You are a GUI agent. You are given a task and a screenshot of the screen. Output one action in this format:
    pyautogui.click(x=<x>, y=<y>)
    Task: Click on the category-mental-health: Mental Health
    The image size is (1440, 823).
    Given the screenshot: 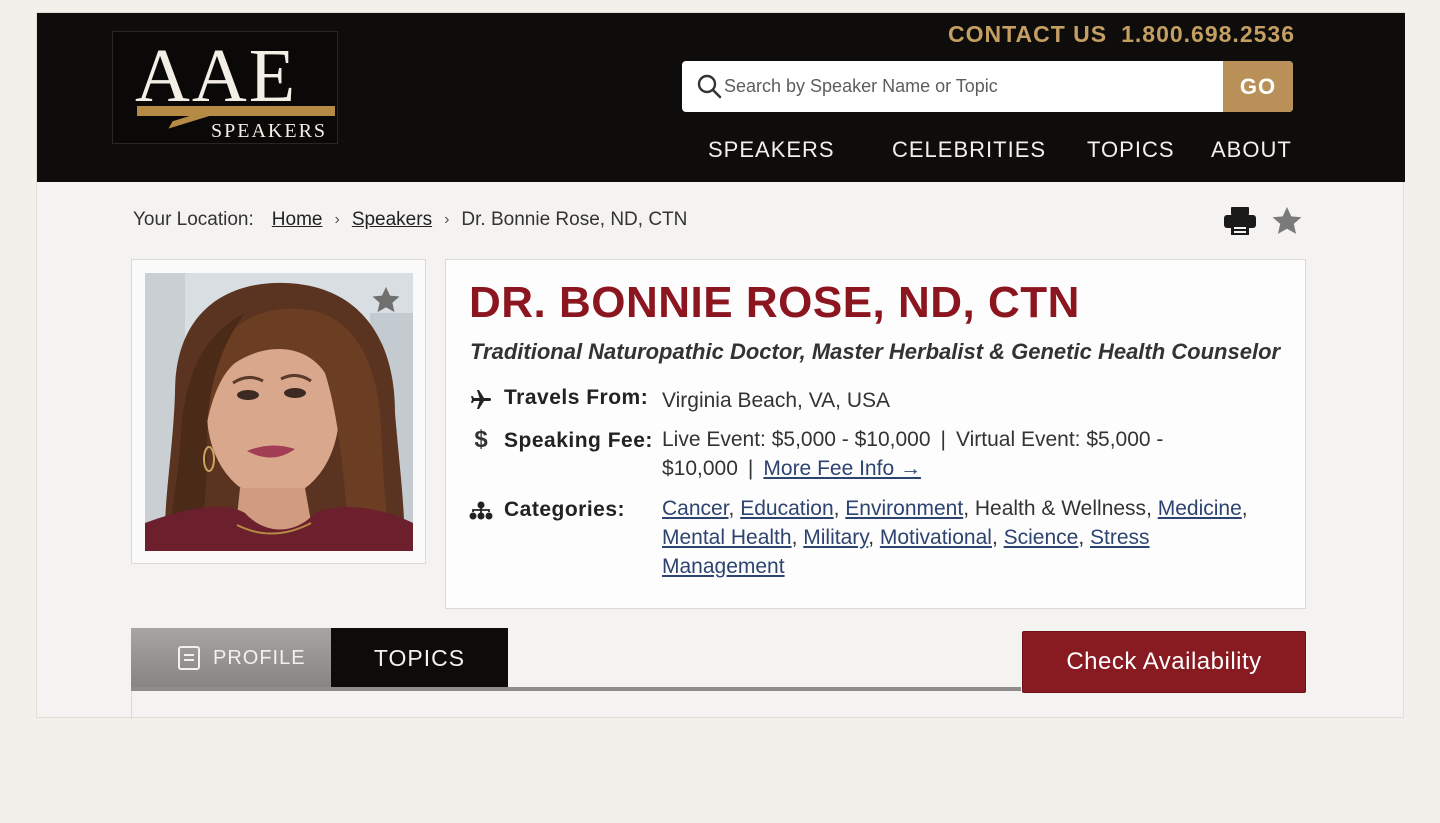 What is the action you would take?
    pyautogui.click(x=727, y=537)
    